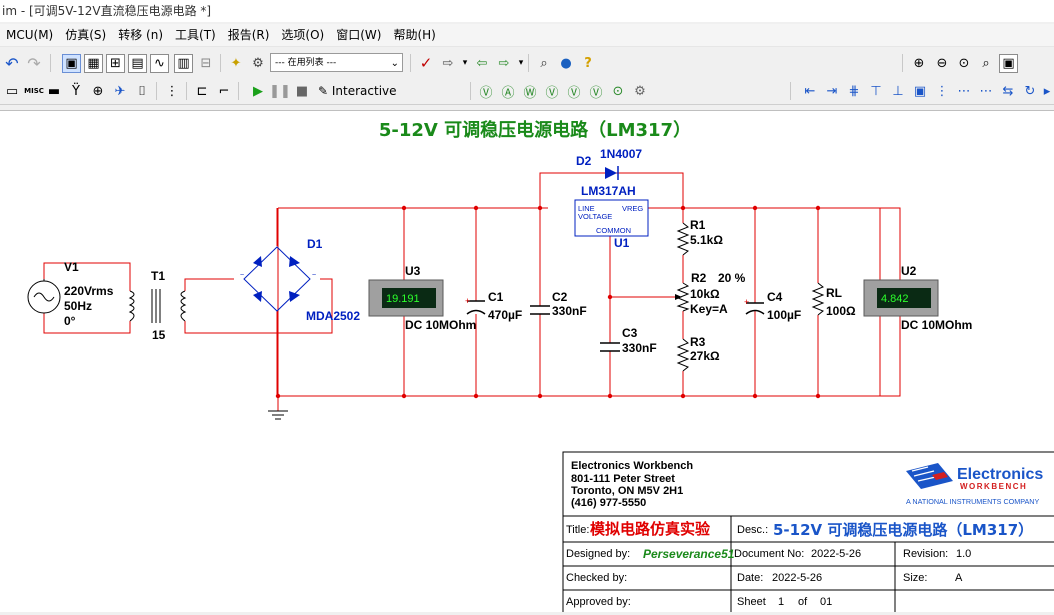 This screenshot has height=615, width=1054. Describe the element at coordinates (34, 63) in the screenshot. I see `redo-icon: ↷` at that location.